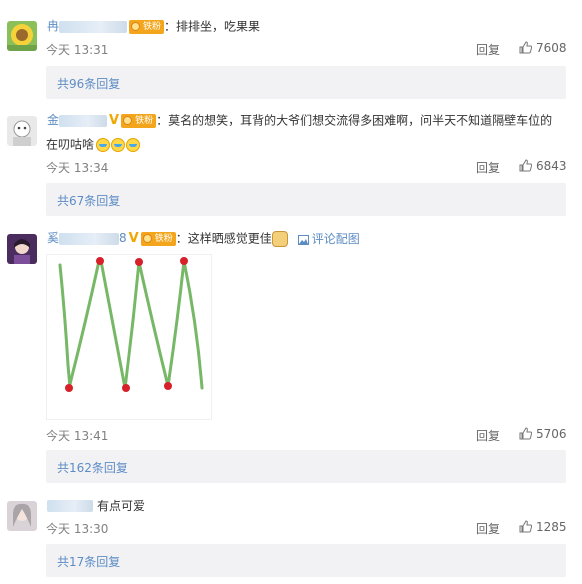 The image size is (582, 584). Describe the element at coordinates (96, 505) in the screenshot. I see `comment-header: 有点可爱` at that location.